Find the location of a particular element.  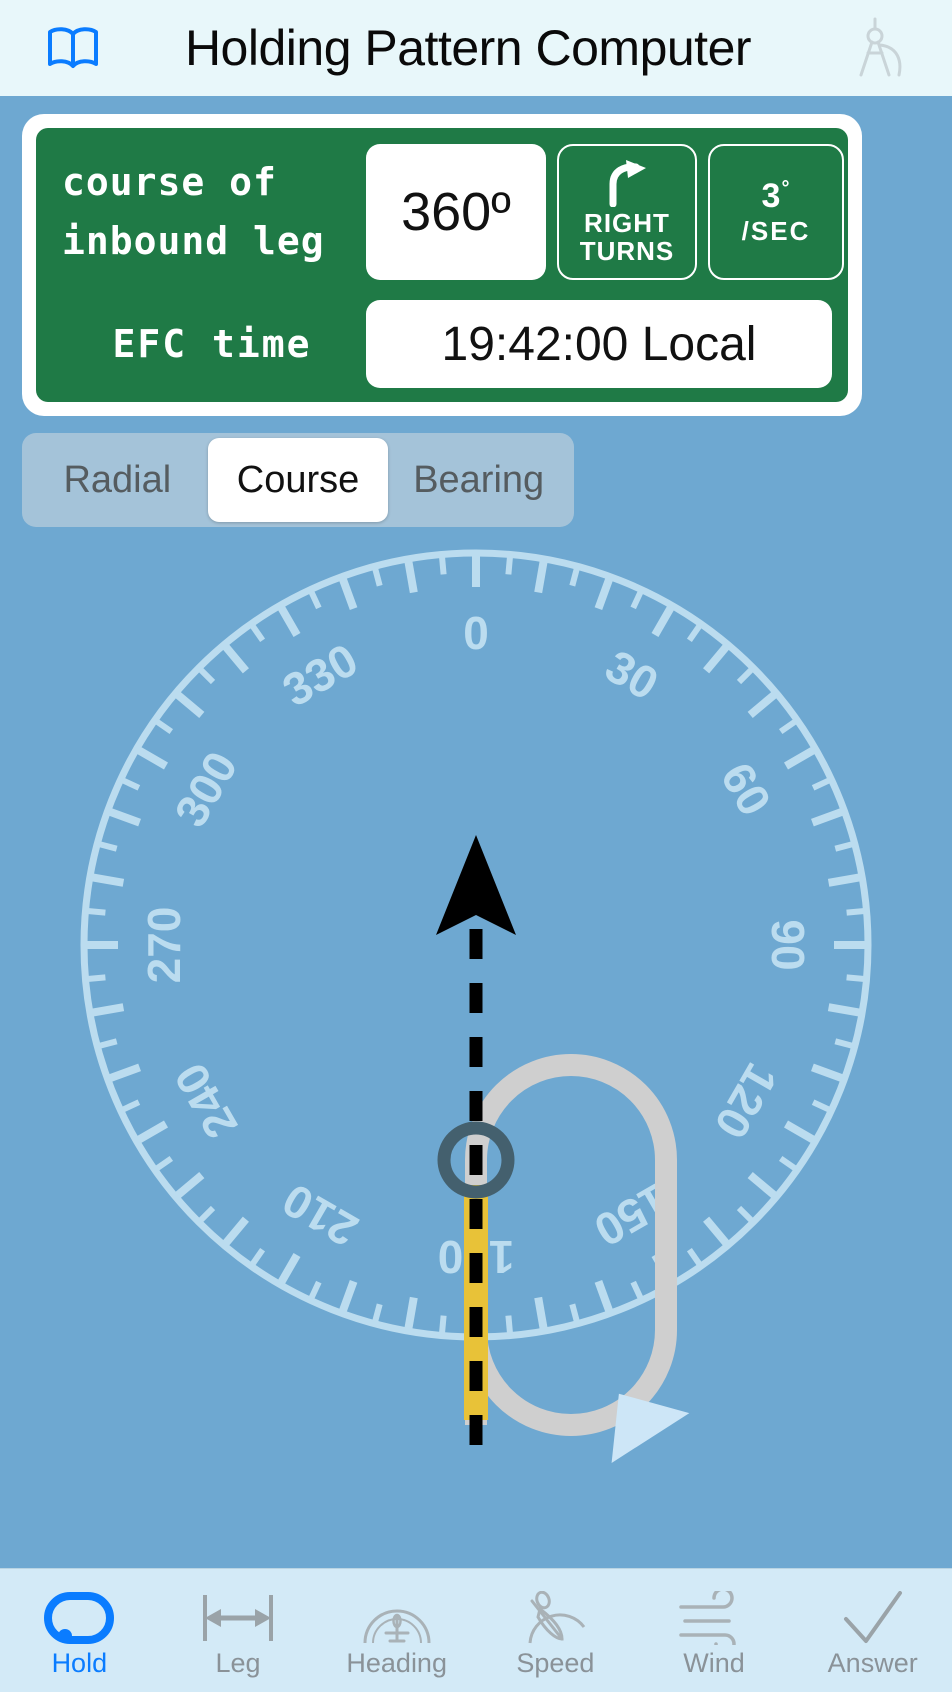

turn-direction-button: RIGHT TURNS is located at coordinates (627, 212).